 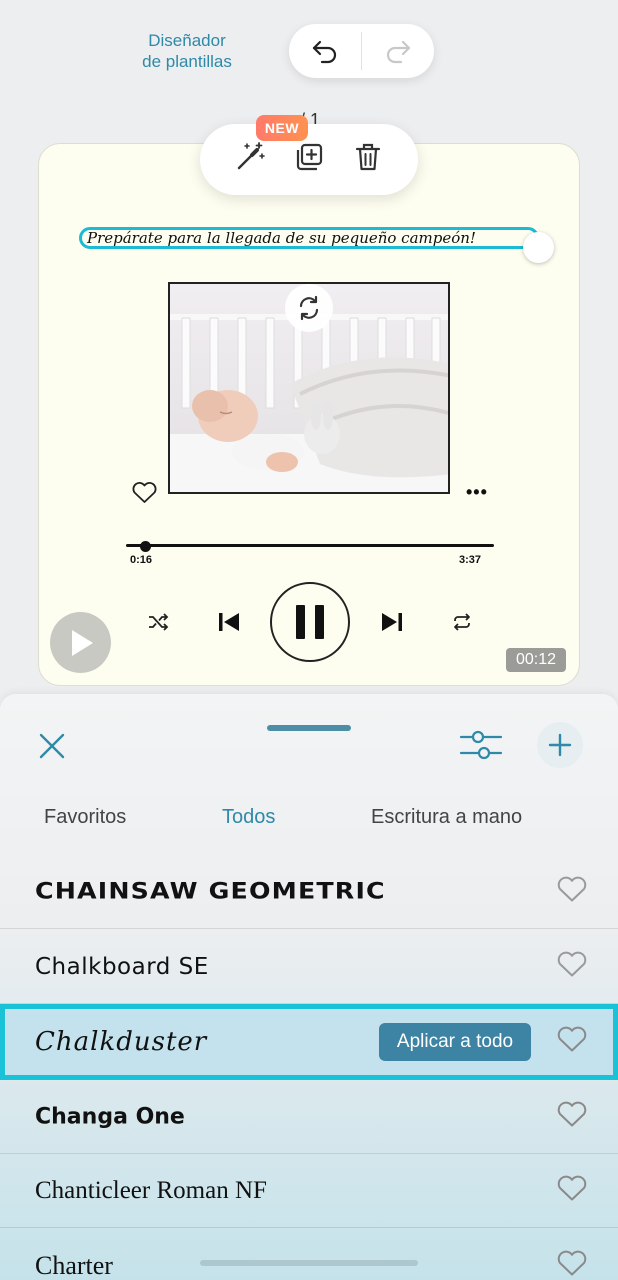 I want to click on tab-favoritos: Favoritos, so click(x=85, y=817).